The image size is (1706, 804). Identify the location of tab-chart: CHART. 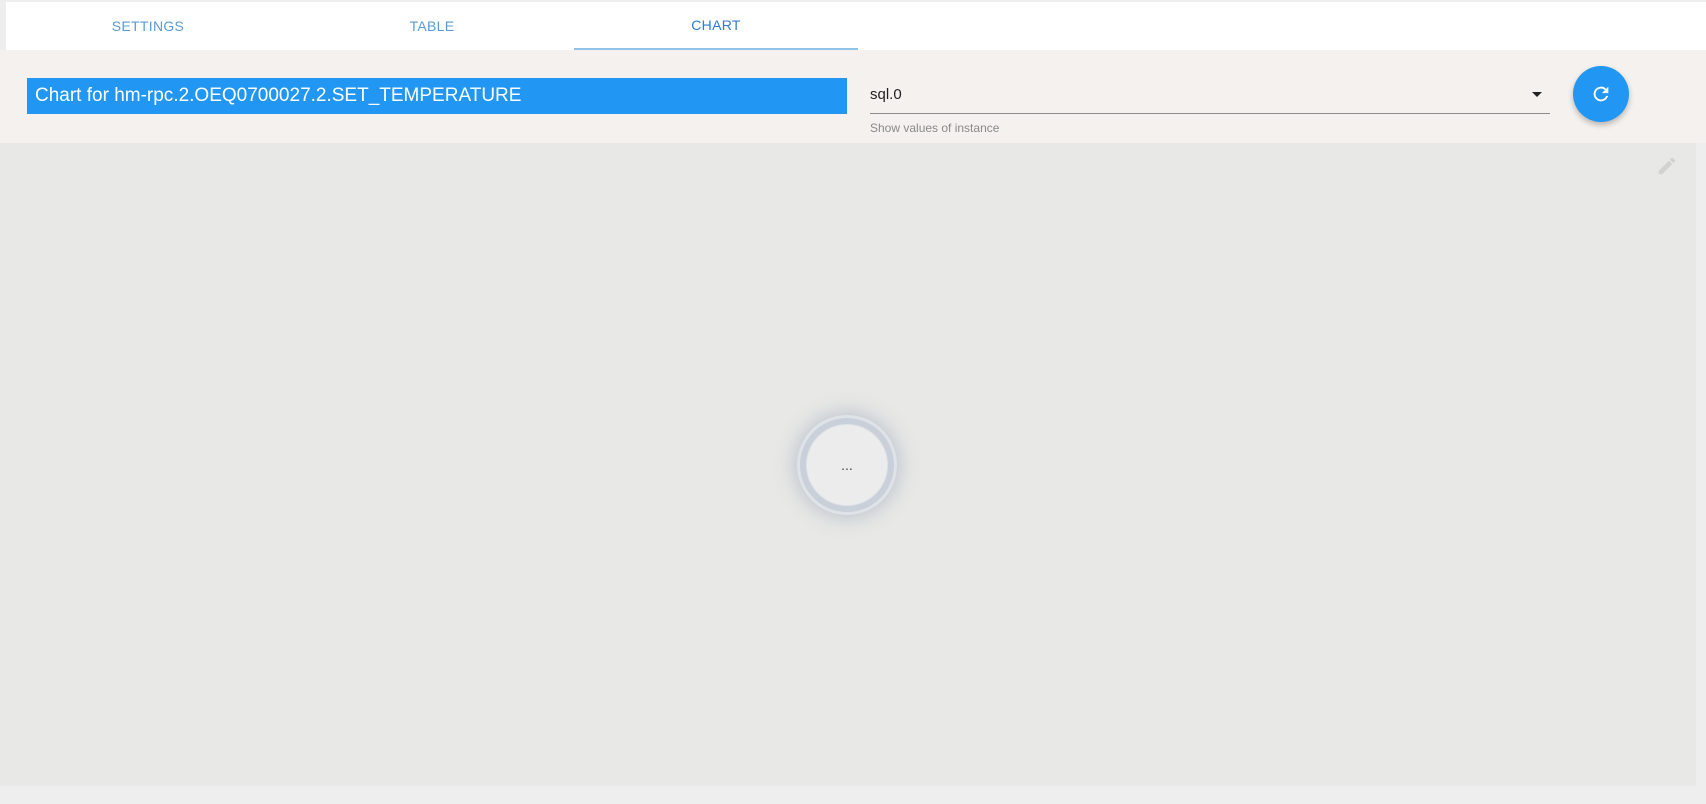
(716, 26).